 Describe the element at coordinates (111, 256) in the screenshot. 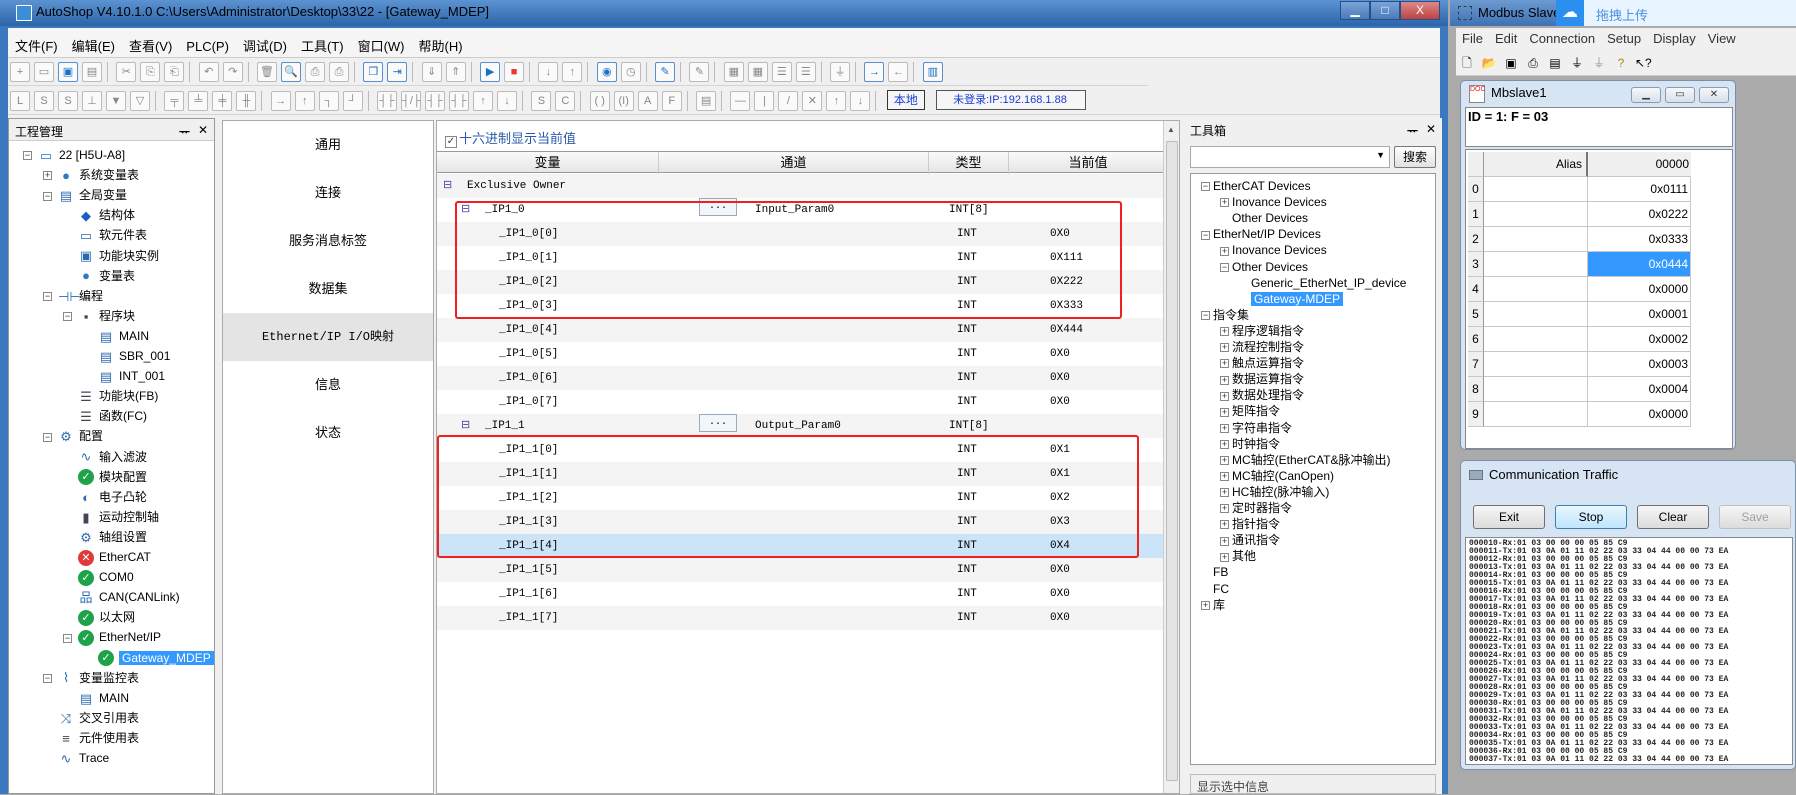

I see `tree-item: ▣ 功能块实例` at that location.